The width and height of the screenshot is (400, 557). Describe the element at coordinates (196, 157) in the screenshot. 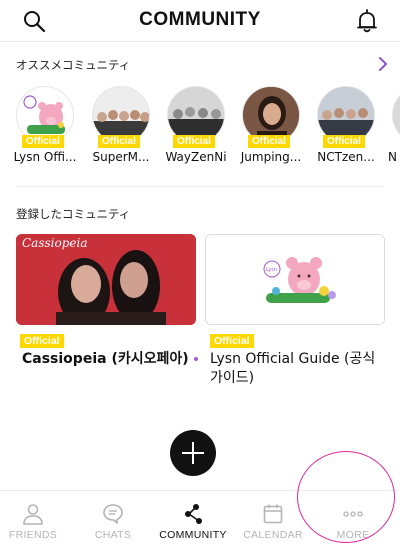

I see `community-name: WayZenNi` at that location.